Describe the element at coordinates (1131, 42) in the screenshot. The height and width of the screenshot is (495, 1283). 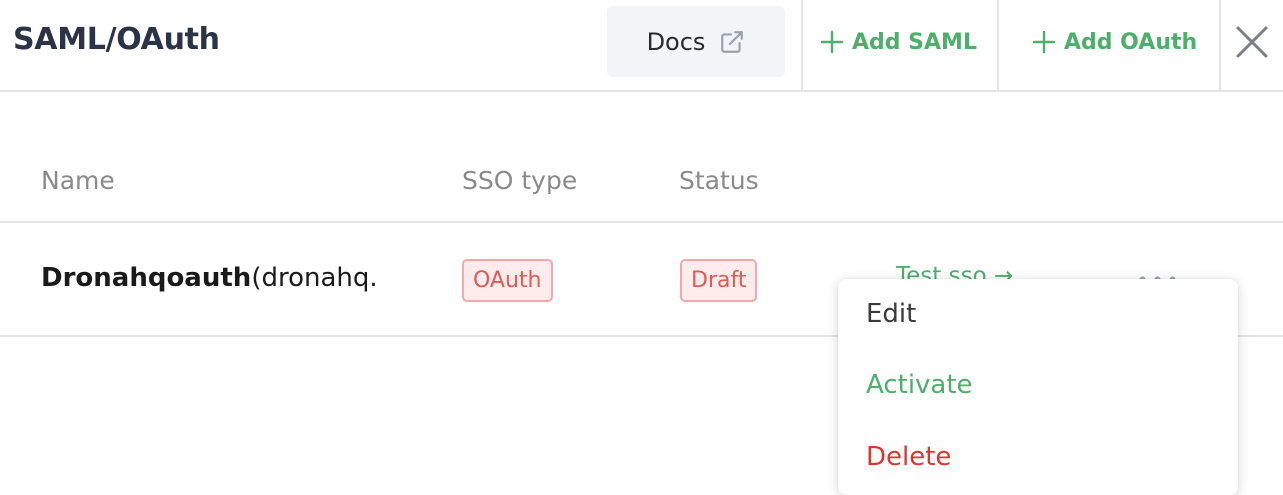
I see `add-oauth-label: Add OAuth` at that location.